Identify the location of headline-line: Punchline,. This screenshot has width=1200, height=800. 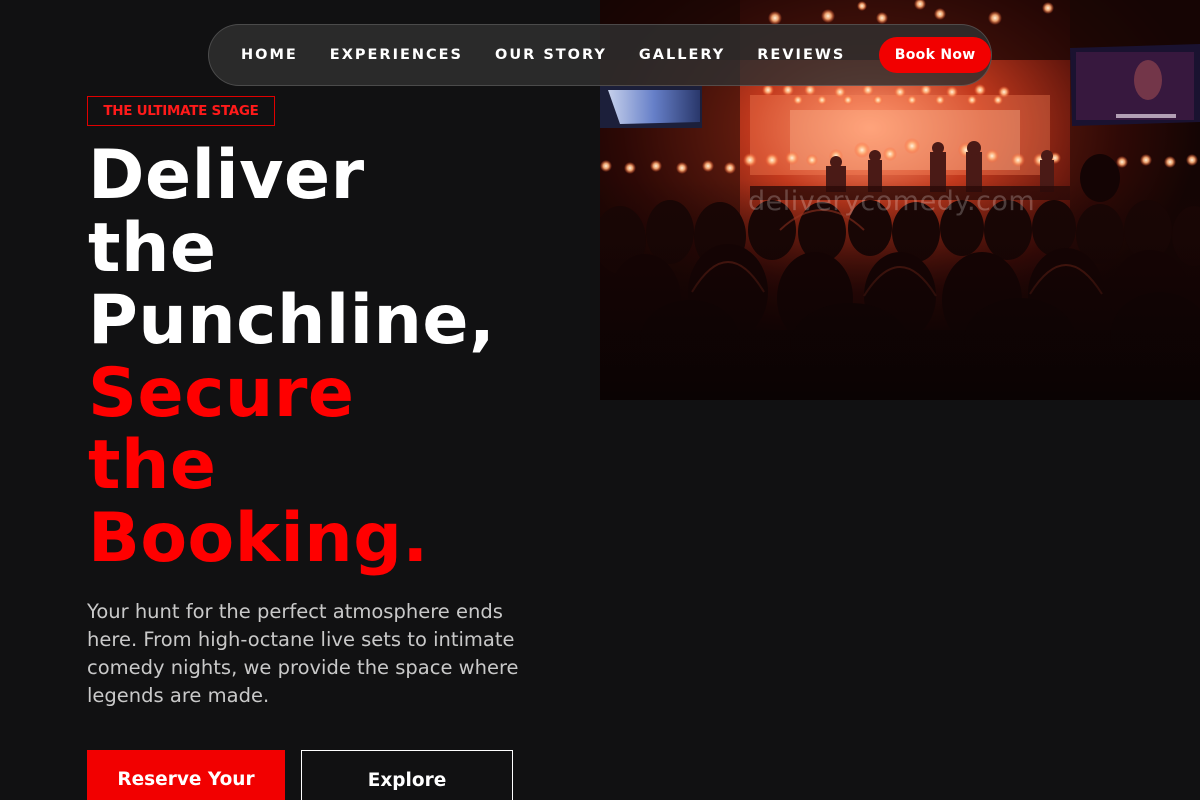
(292, 320).